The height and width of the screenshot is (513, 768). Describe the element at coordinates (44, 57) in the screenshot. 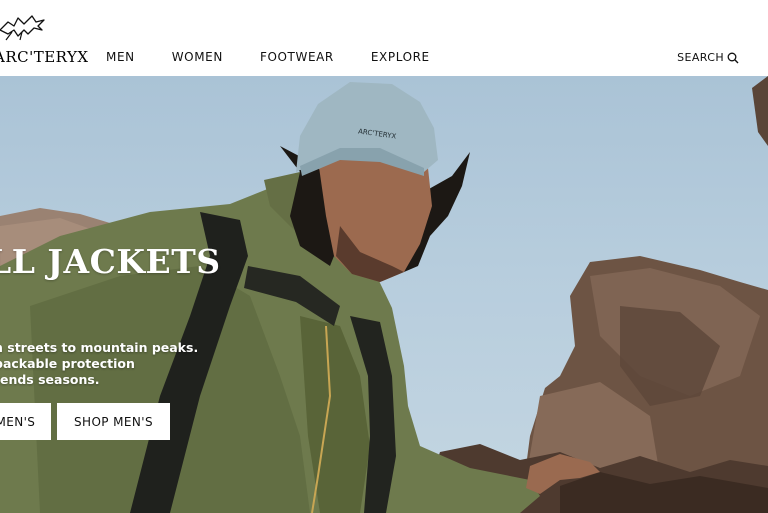

I see `brand-name: ARC'TERYX` at that location.